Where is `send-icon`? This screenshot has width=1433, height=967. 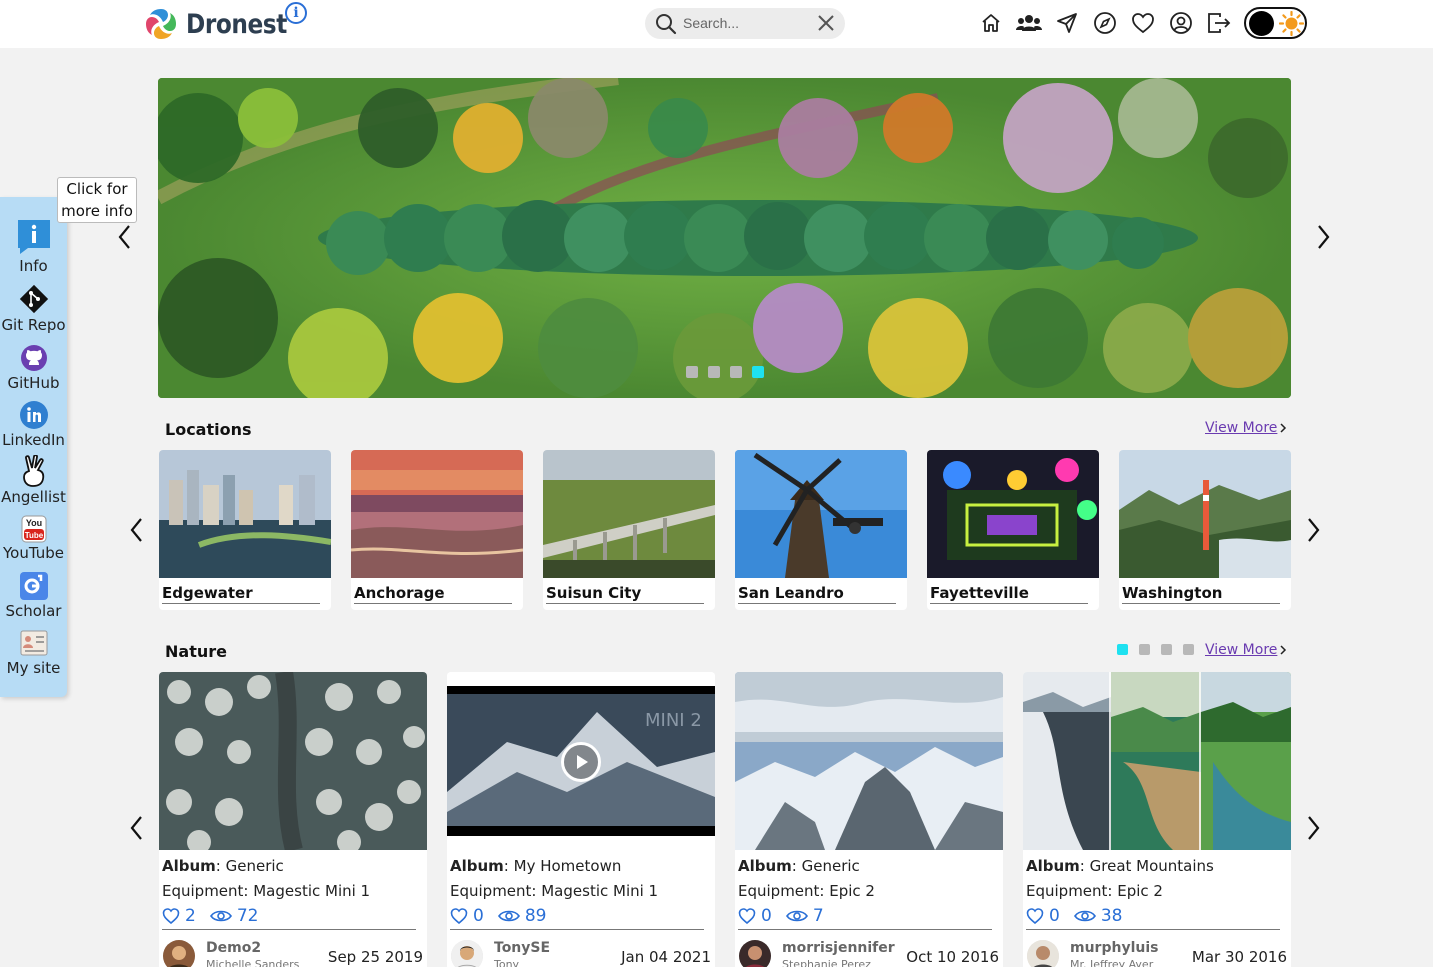 send-icon is located at coordinates (1067, 23).